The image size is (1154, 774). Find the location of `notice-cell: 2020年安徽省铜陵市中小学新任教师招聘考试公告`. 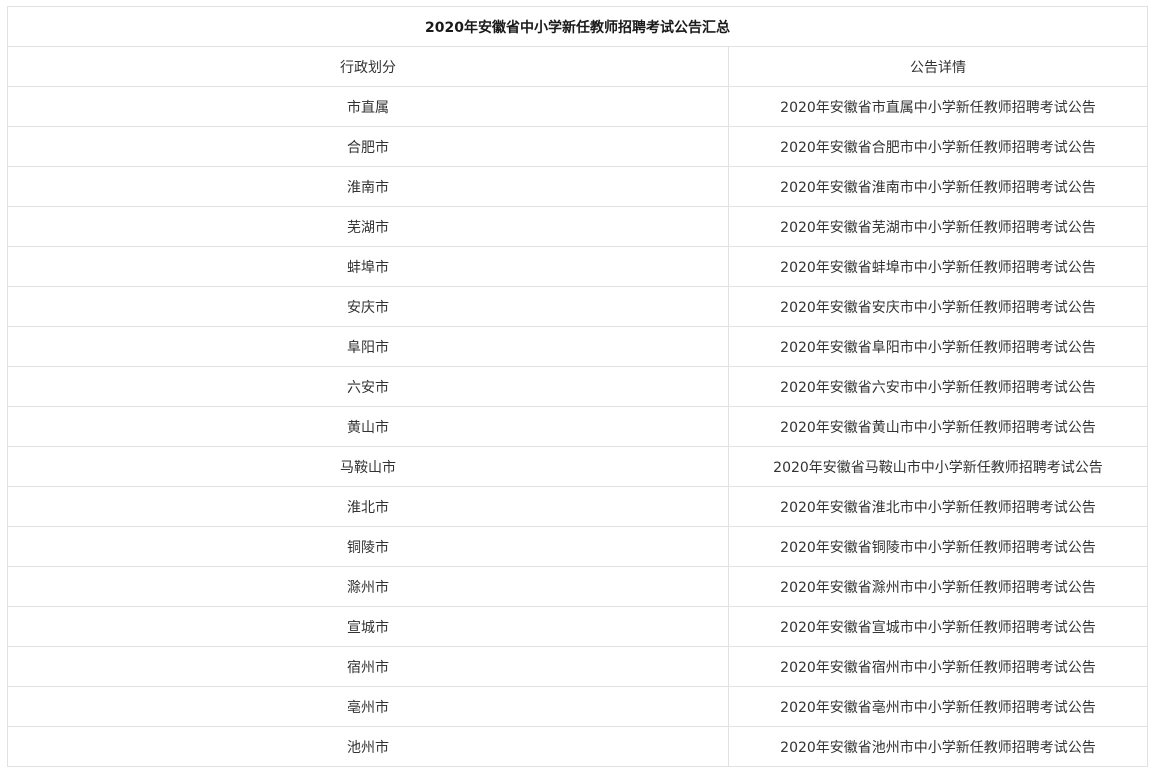

notice-cell: 2020年安徽省铜陵市中小学新任教师招聘考试公告 is located at coordinates (938, 546).